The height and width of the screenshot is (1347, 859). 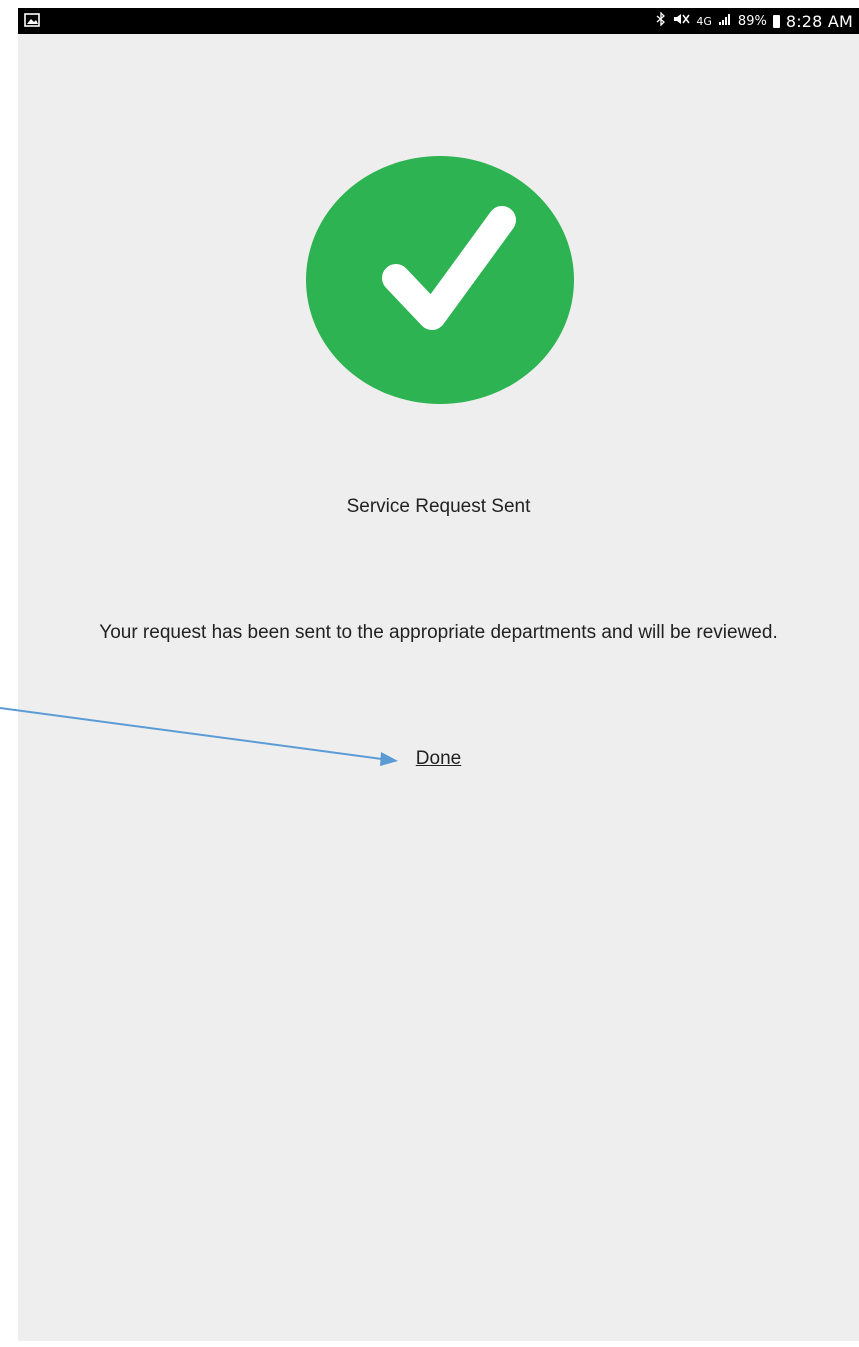 What do you see at coordinates (661, 20) in the screenshot?
I see `bluetooth-icon` at bounding box center [661, 20].